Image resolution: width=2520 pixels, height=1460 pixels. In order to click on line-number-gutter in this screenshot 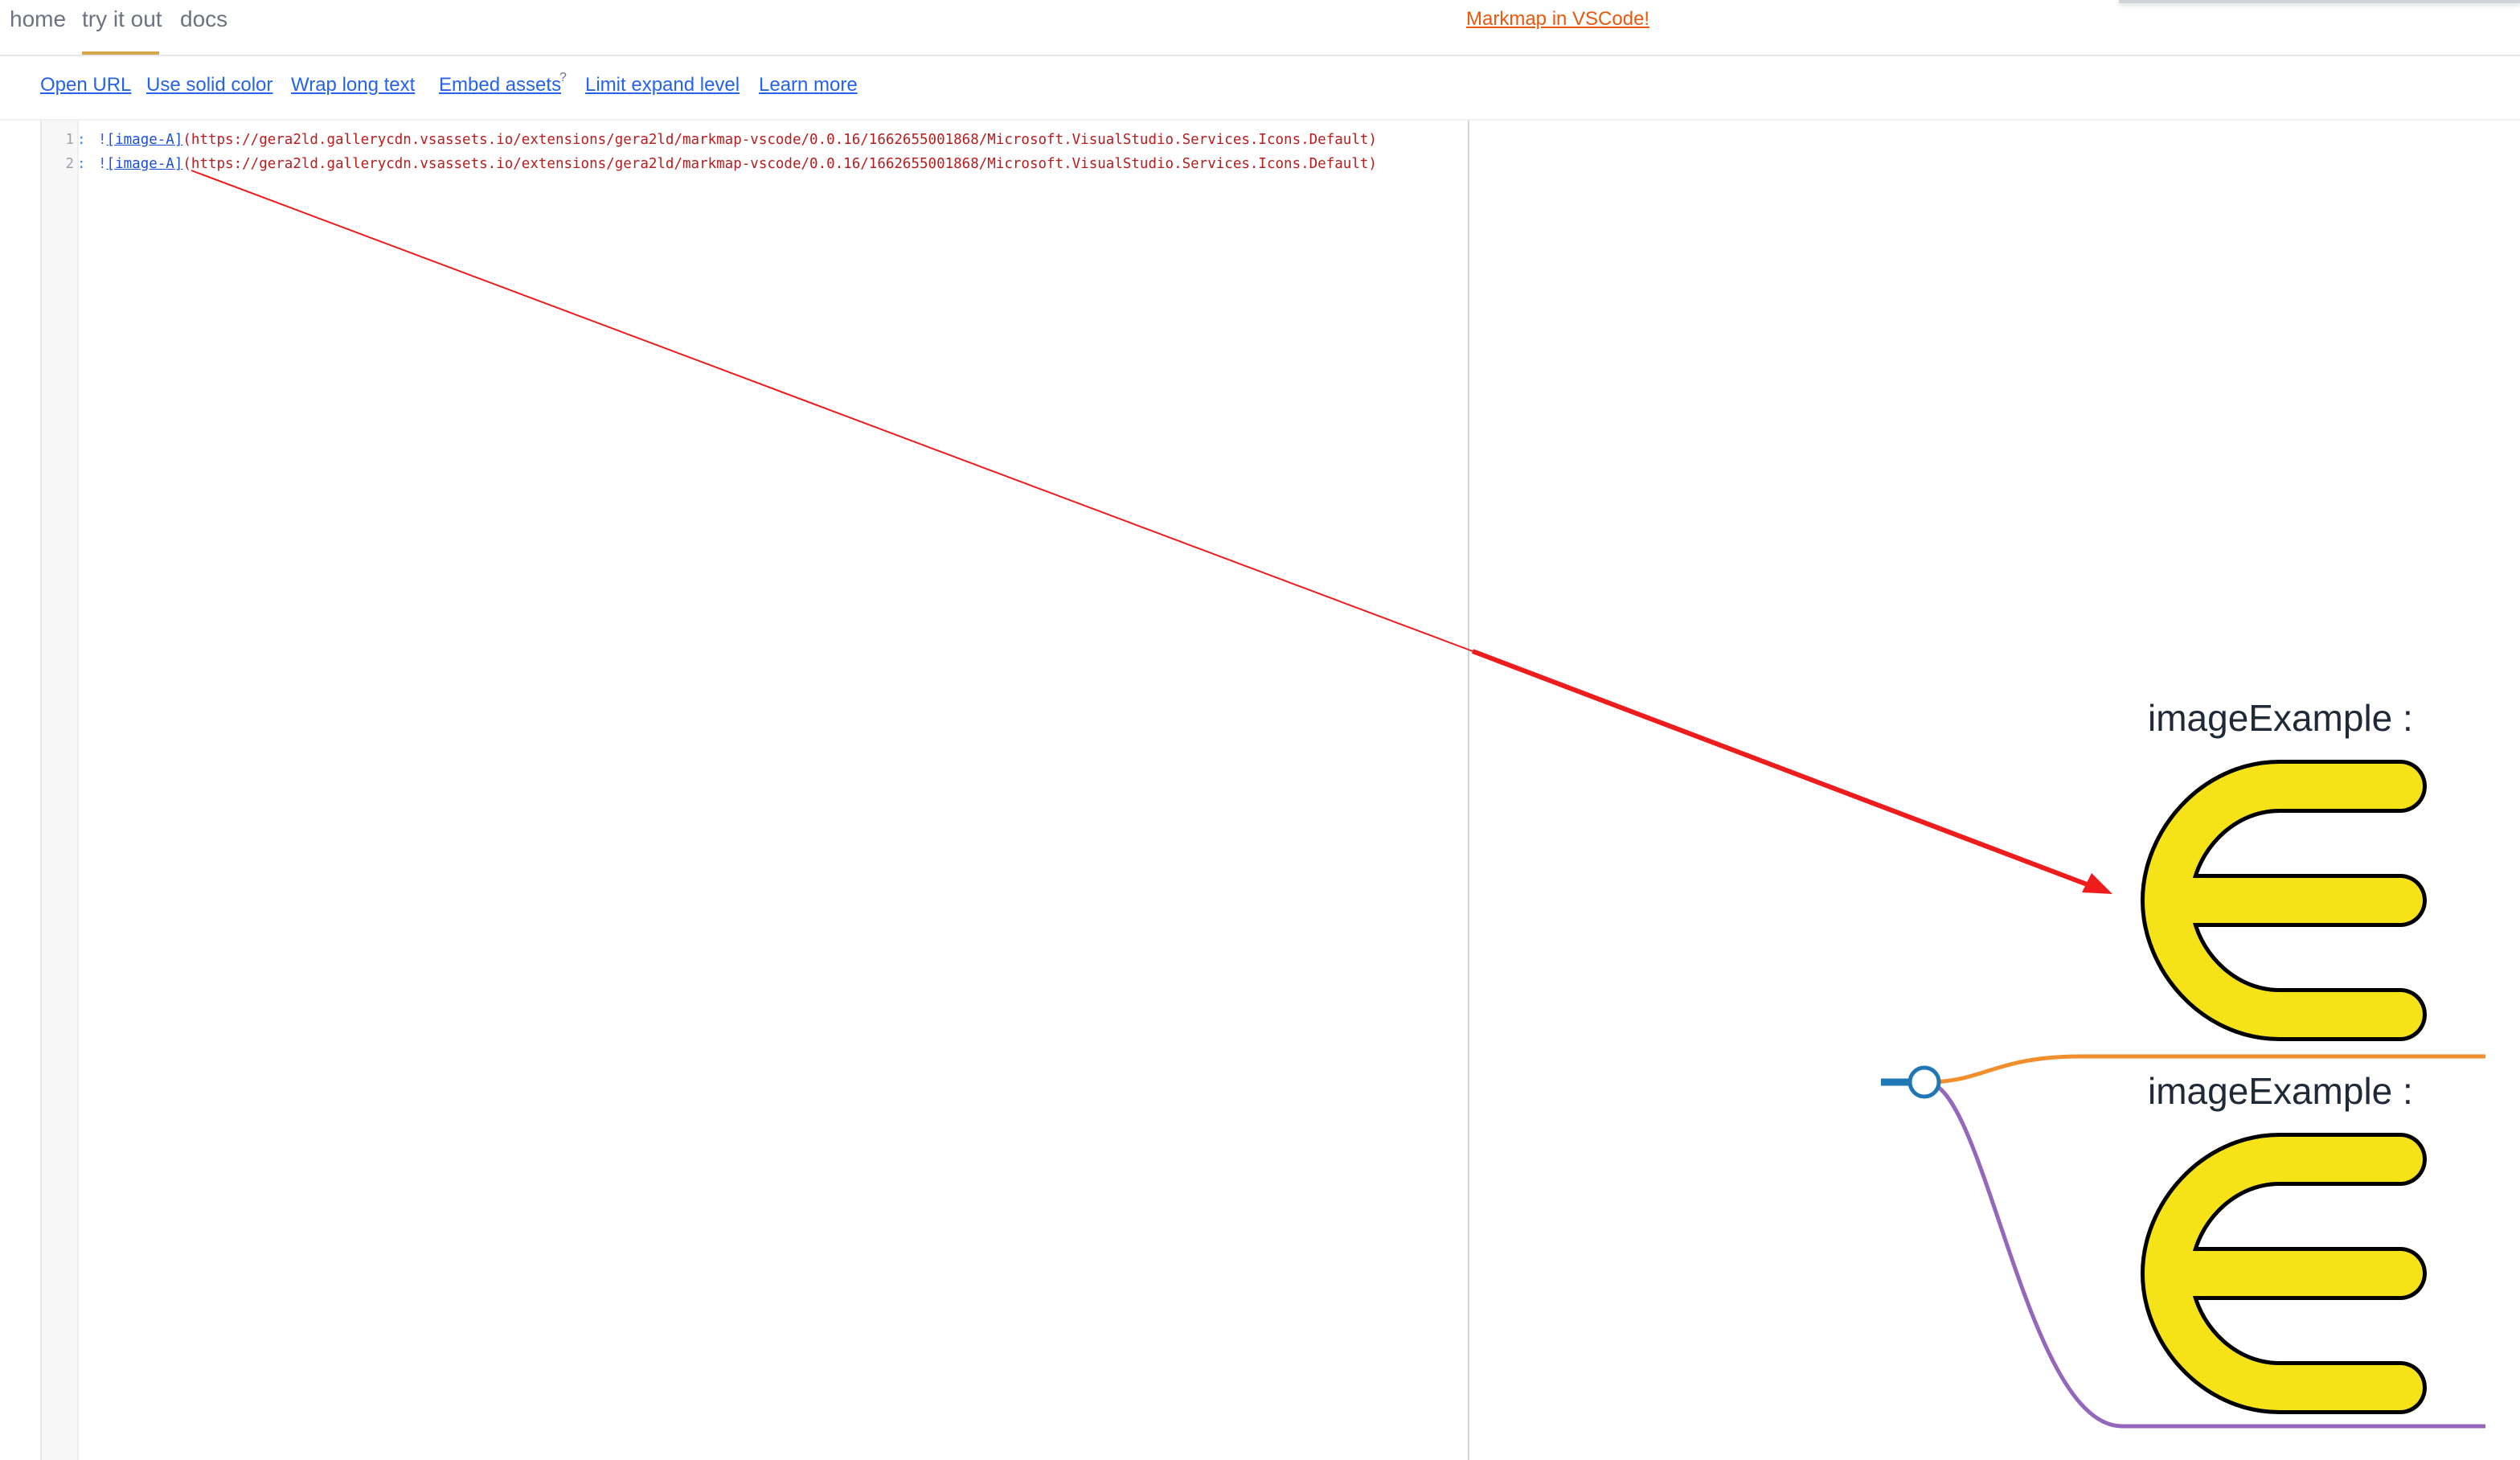, I will do `click(60, 790)`.